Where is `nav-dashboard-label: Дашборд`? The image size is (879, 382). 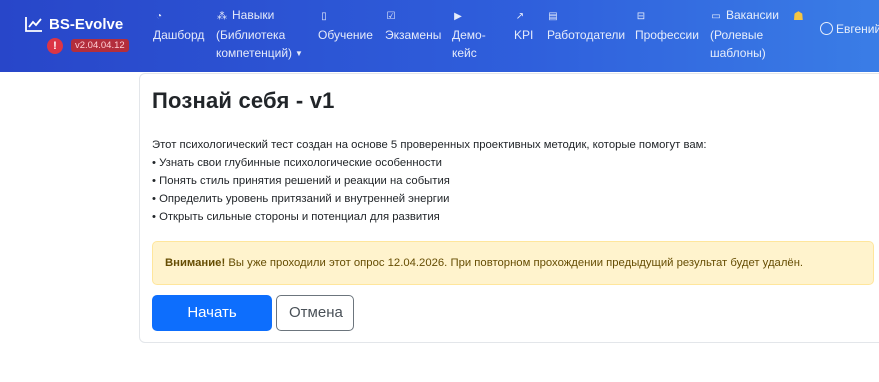 nav-dashboard-label: Дашборд is located at coordinates (179, 35).